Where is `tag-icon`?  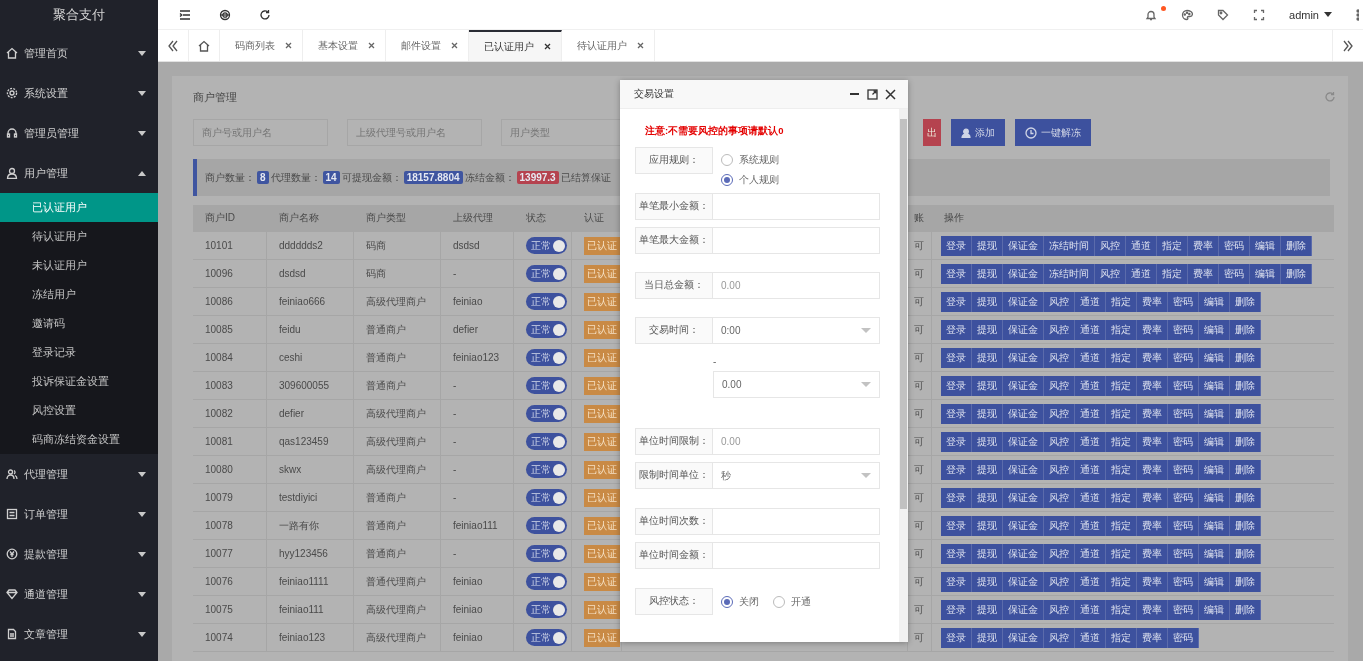 tag-icon is located at coordinates (1223, 14).